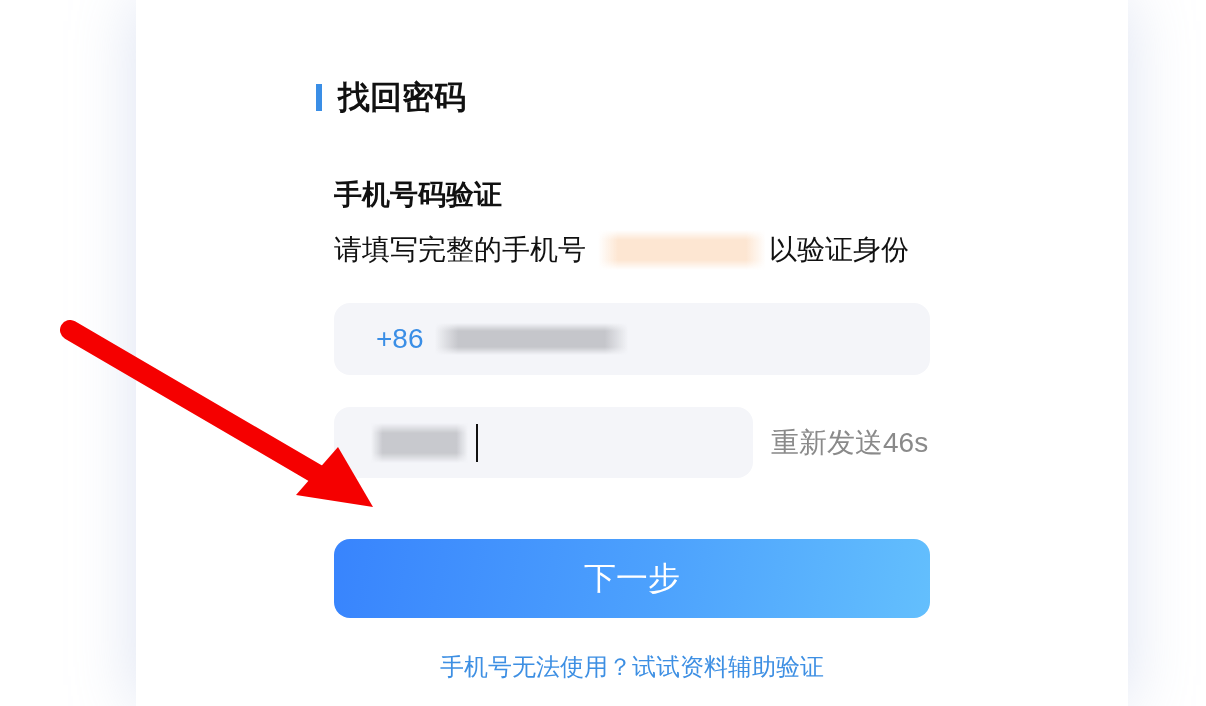  What do you see at coordinates (400, 339) in the screenshot?
I see `country-code: +86` at bounding box center [400, 339].